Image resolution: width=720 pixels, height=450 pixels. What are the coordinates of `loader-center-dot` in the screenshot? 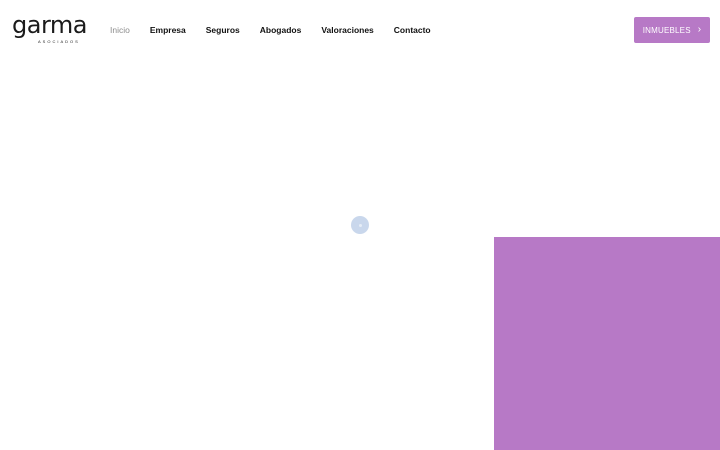 It's located at (360, 225).